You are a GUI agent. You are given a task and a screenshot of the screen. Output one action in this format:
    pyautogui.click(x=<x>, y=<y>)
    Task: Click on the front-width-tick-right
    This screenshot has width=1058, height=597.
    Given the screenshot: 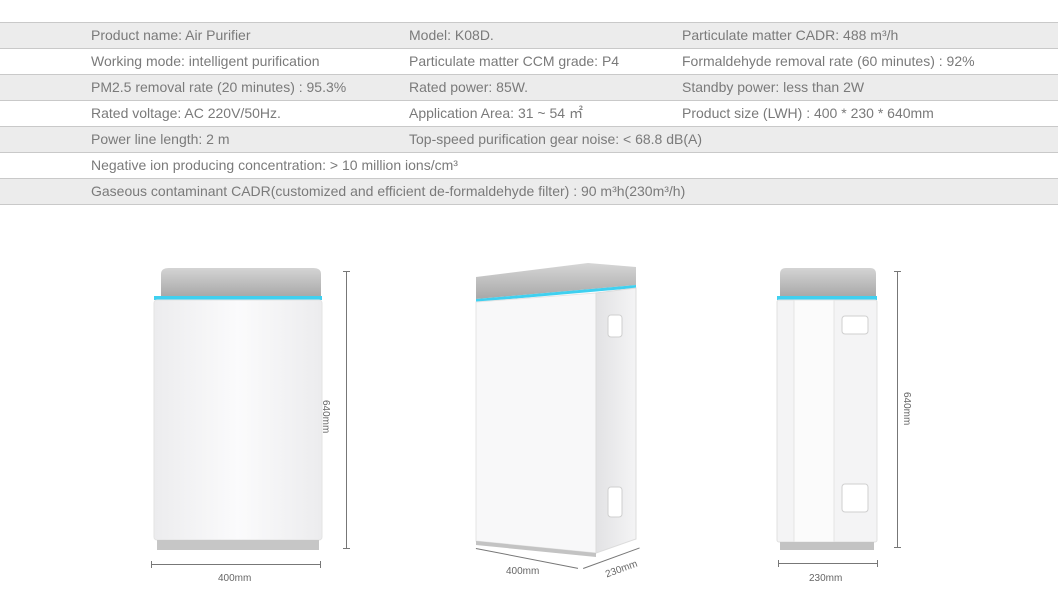 What is the action you would take?
    pyautogui.click(x=320, y=564)
    